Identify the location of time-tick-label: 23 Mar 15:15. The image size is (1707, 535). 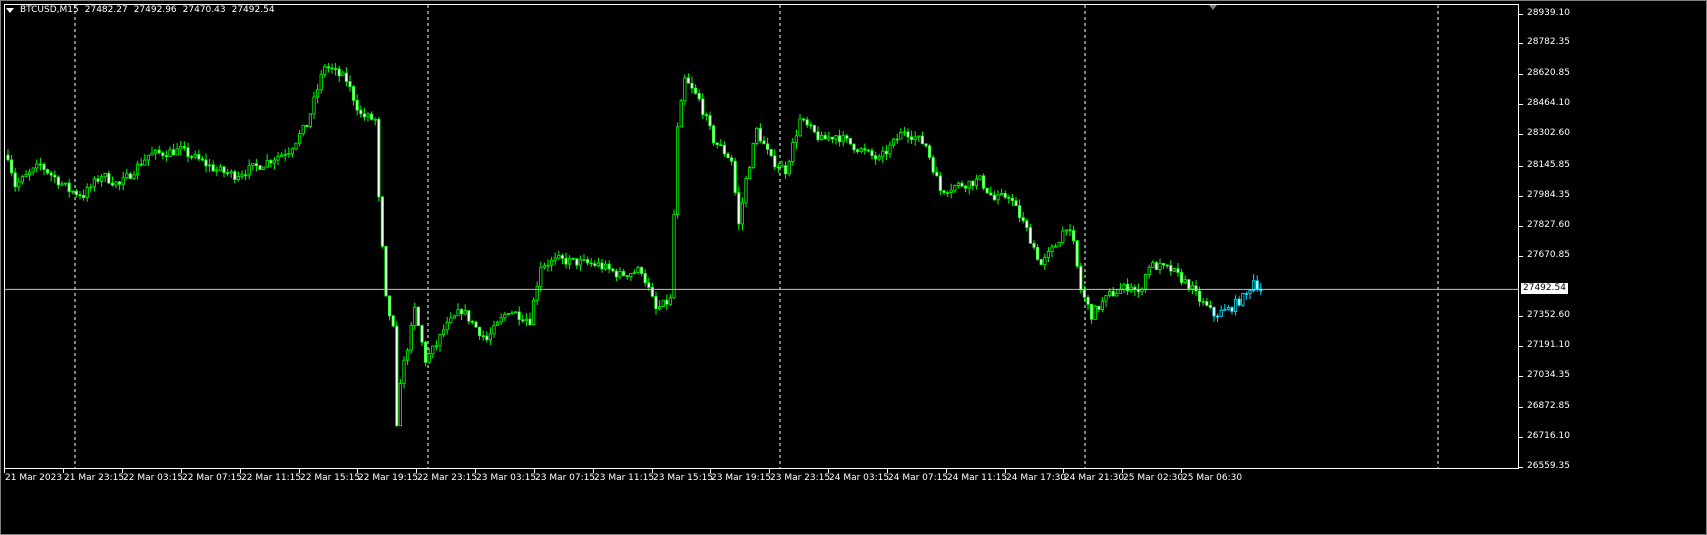
(683, 478).